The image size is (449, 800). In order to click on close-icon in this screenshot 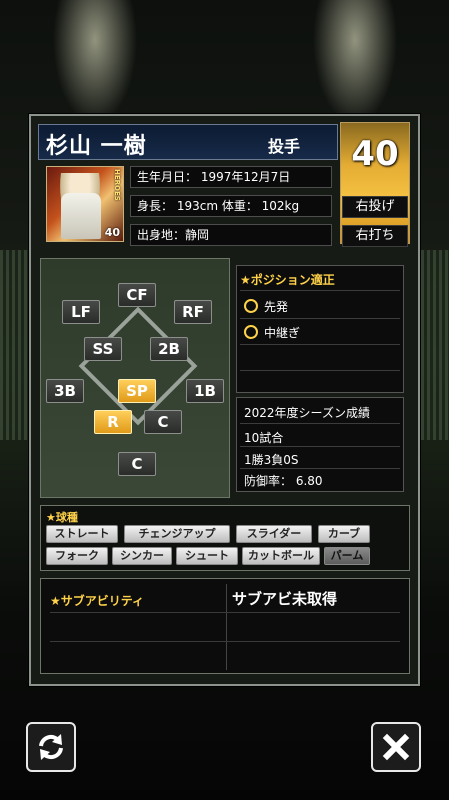, I will do `click(396, 747)`.